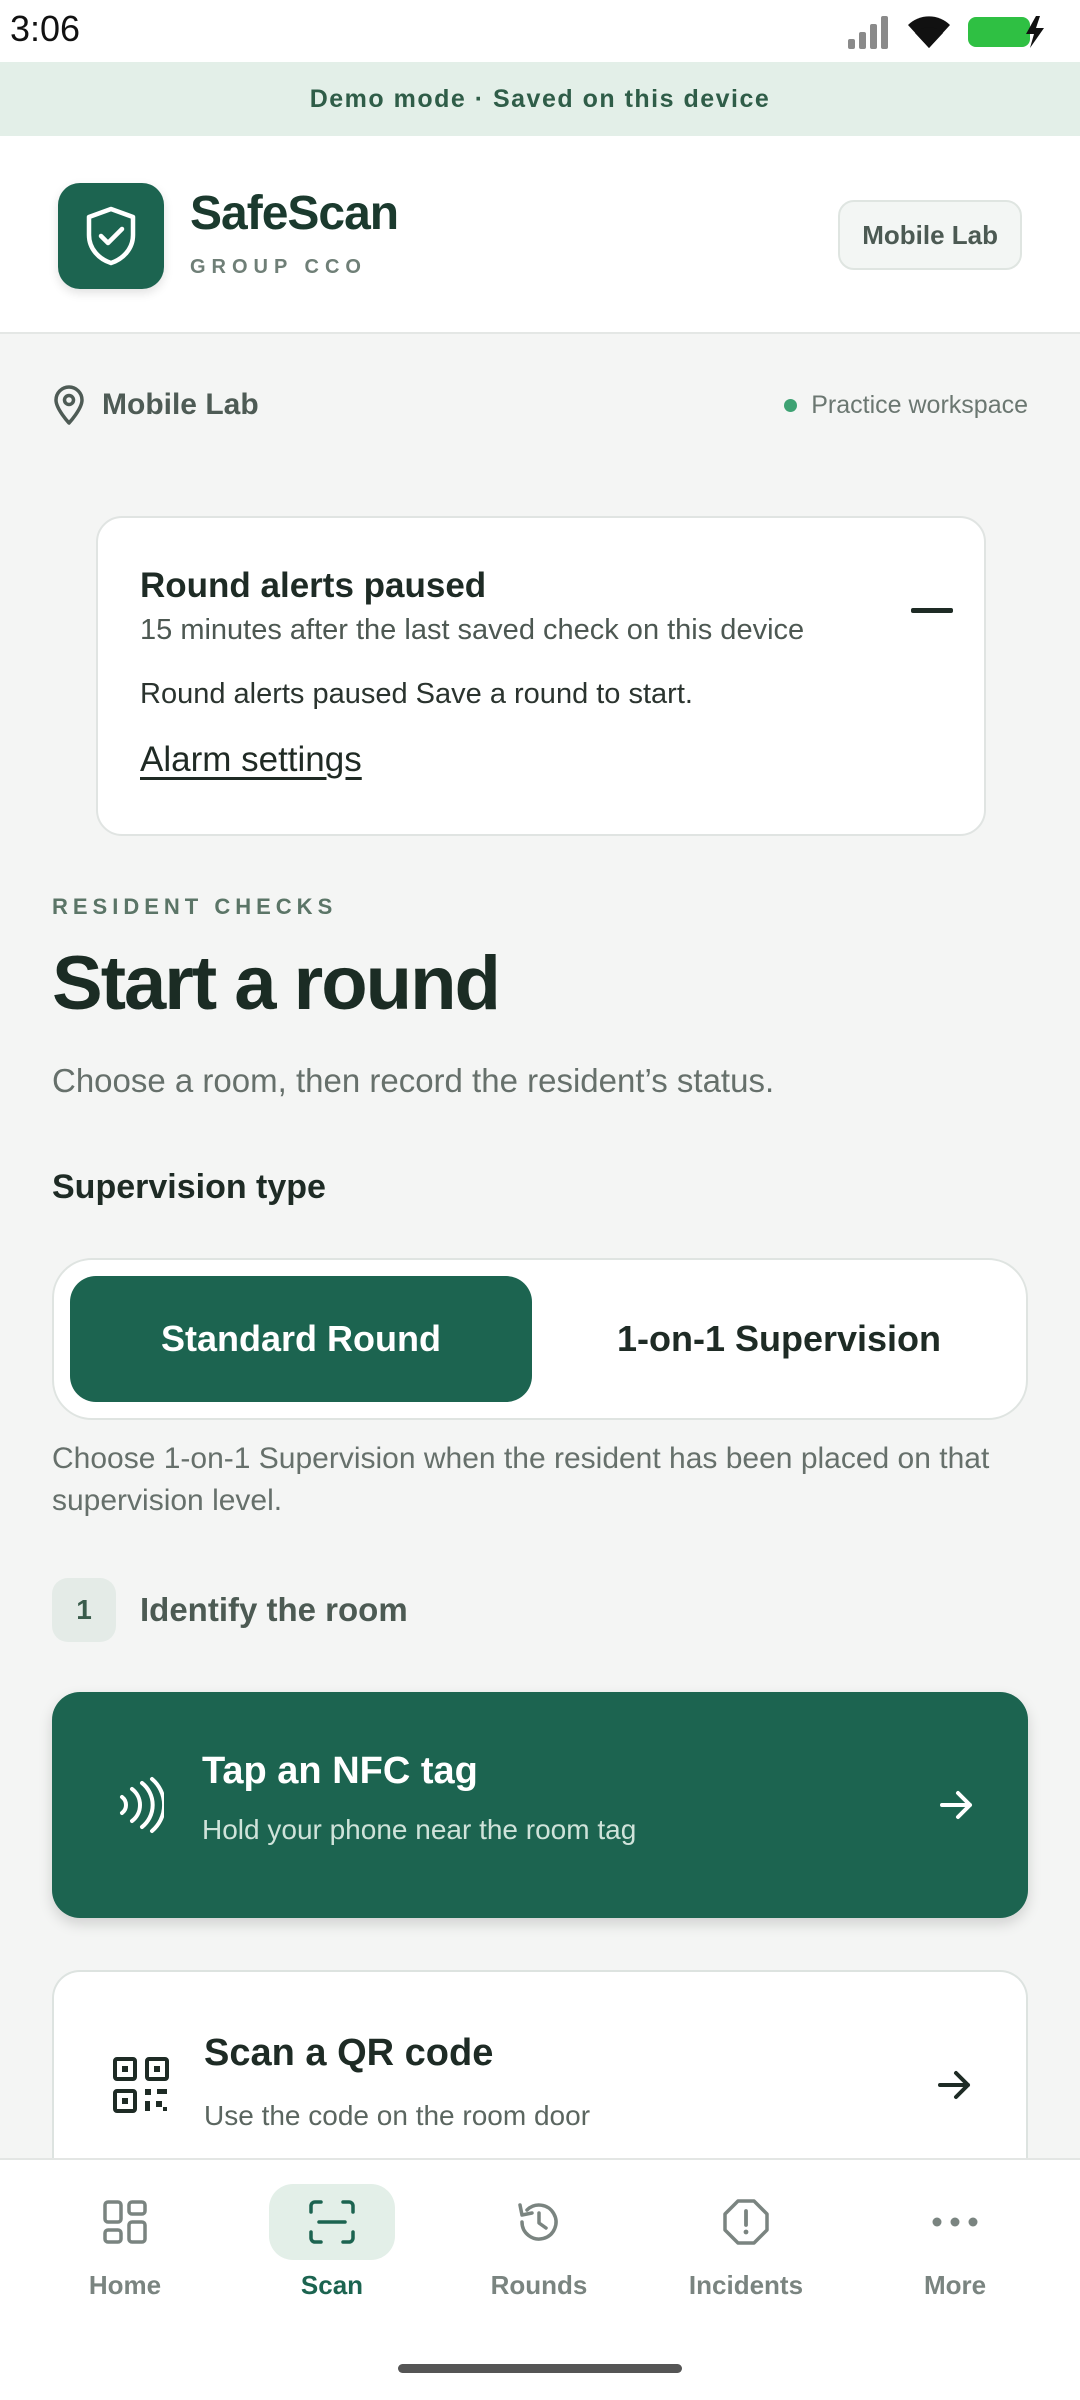  What do you see at coordinates (139, 1805) in the screenshot?
I see `nfc-icon` at bounding box center [139, 1805].